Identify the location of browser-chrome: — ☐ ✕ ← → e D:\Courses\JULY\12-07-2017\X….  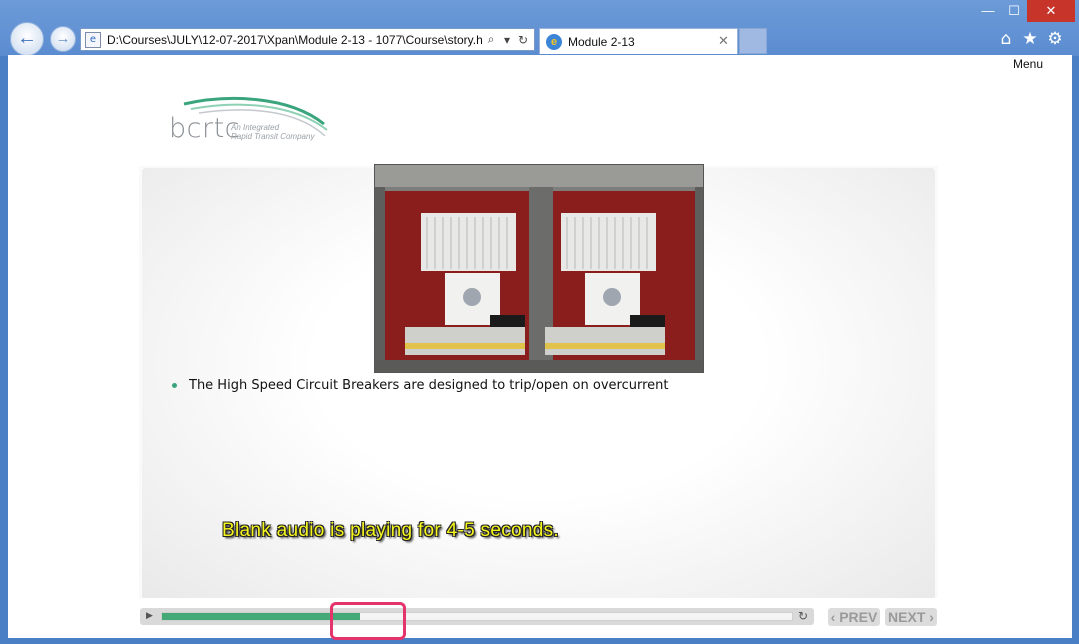
(539, 28).